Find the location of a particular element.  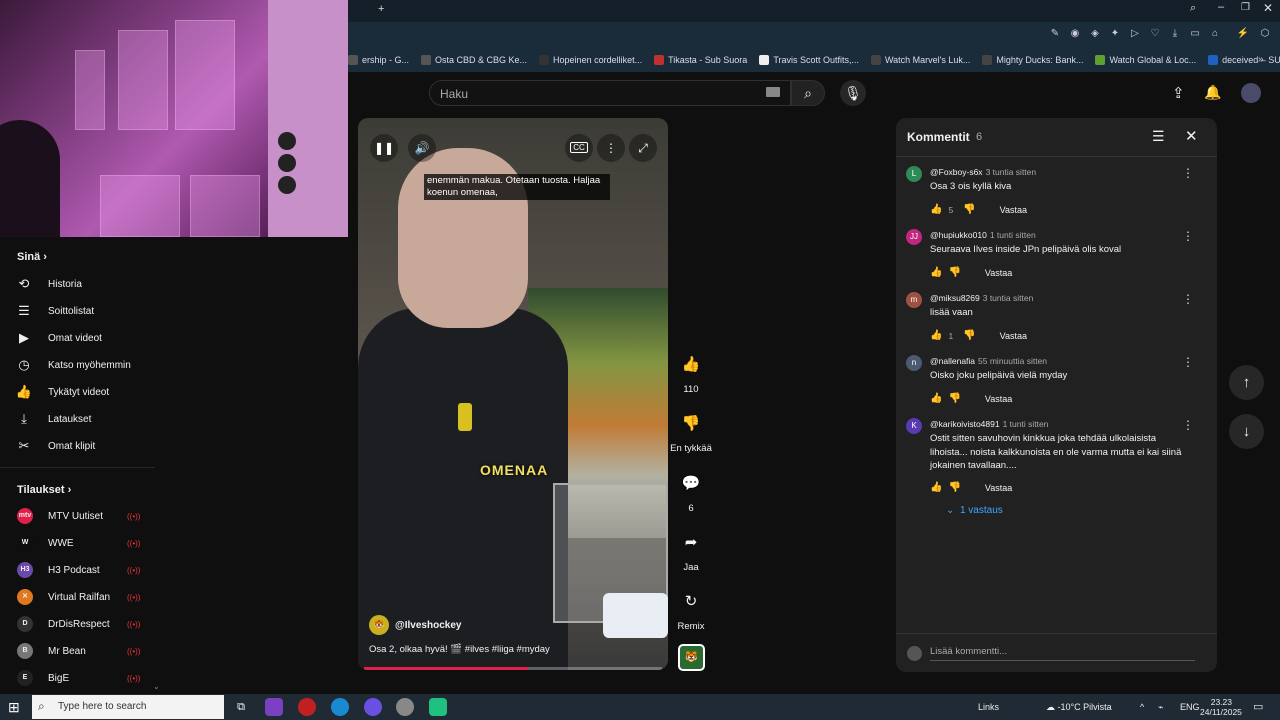

subscription-item: ✕ Virtual Railfan ((•)) is located at coordinates (77, 597).